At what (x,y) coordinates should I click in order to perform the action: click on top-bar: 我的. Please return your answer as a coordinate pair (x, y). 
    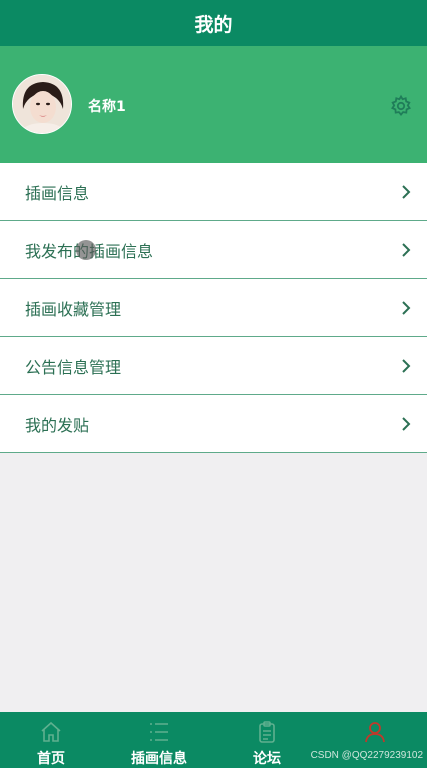
    Looking at the image, I should click on (213, 23).